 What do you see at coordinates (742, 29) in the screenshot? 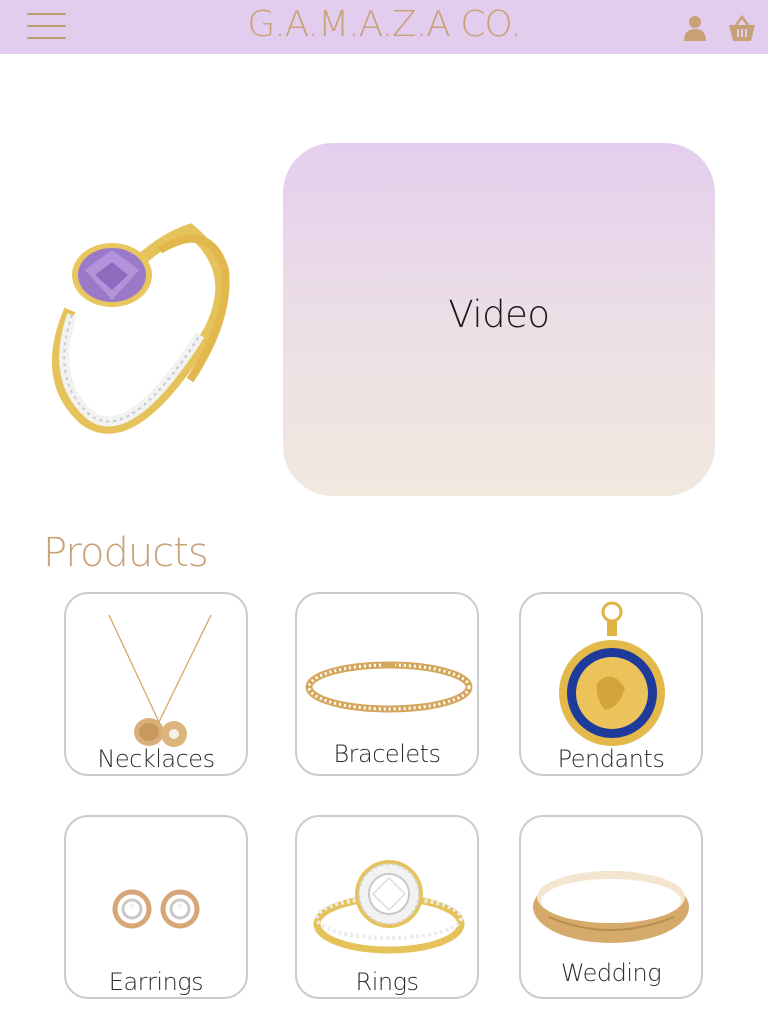
I see `shopping-basket-icon` at bounding box center [742, 29].